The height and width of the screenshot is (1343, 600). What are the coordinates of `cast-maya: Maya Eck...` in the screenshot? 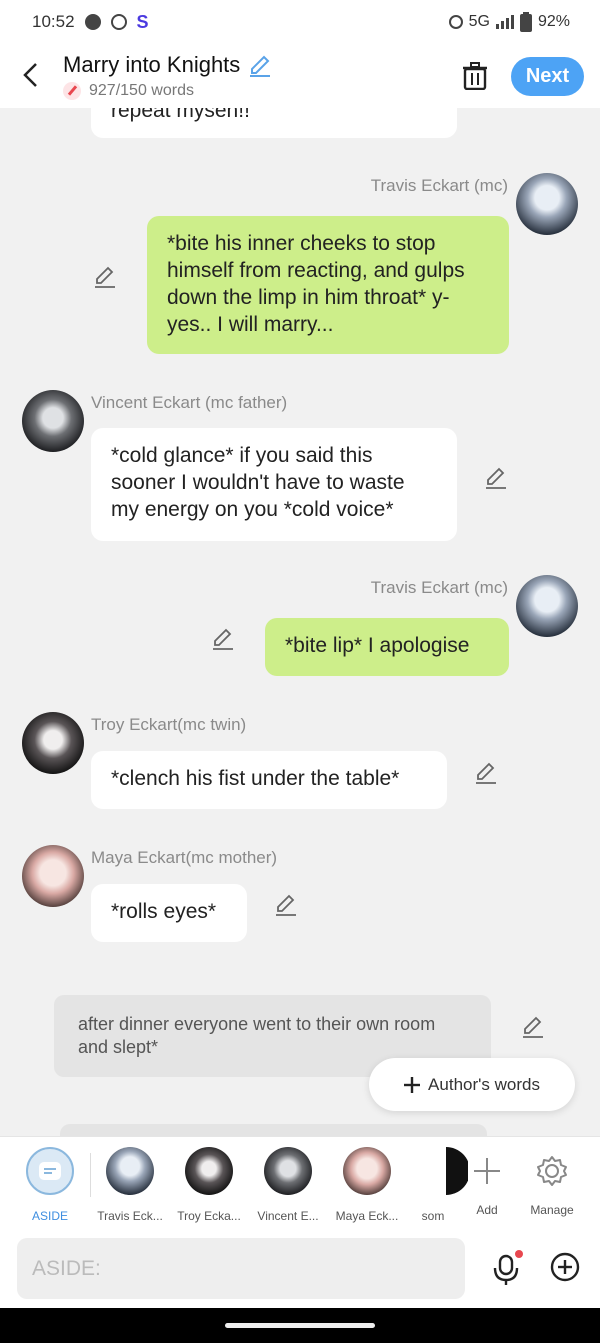 It's located at (367, 1185).